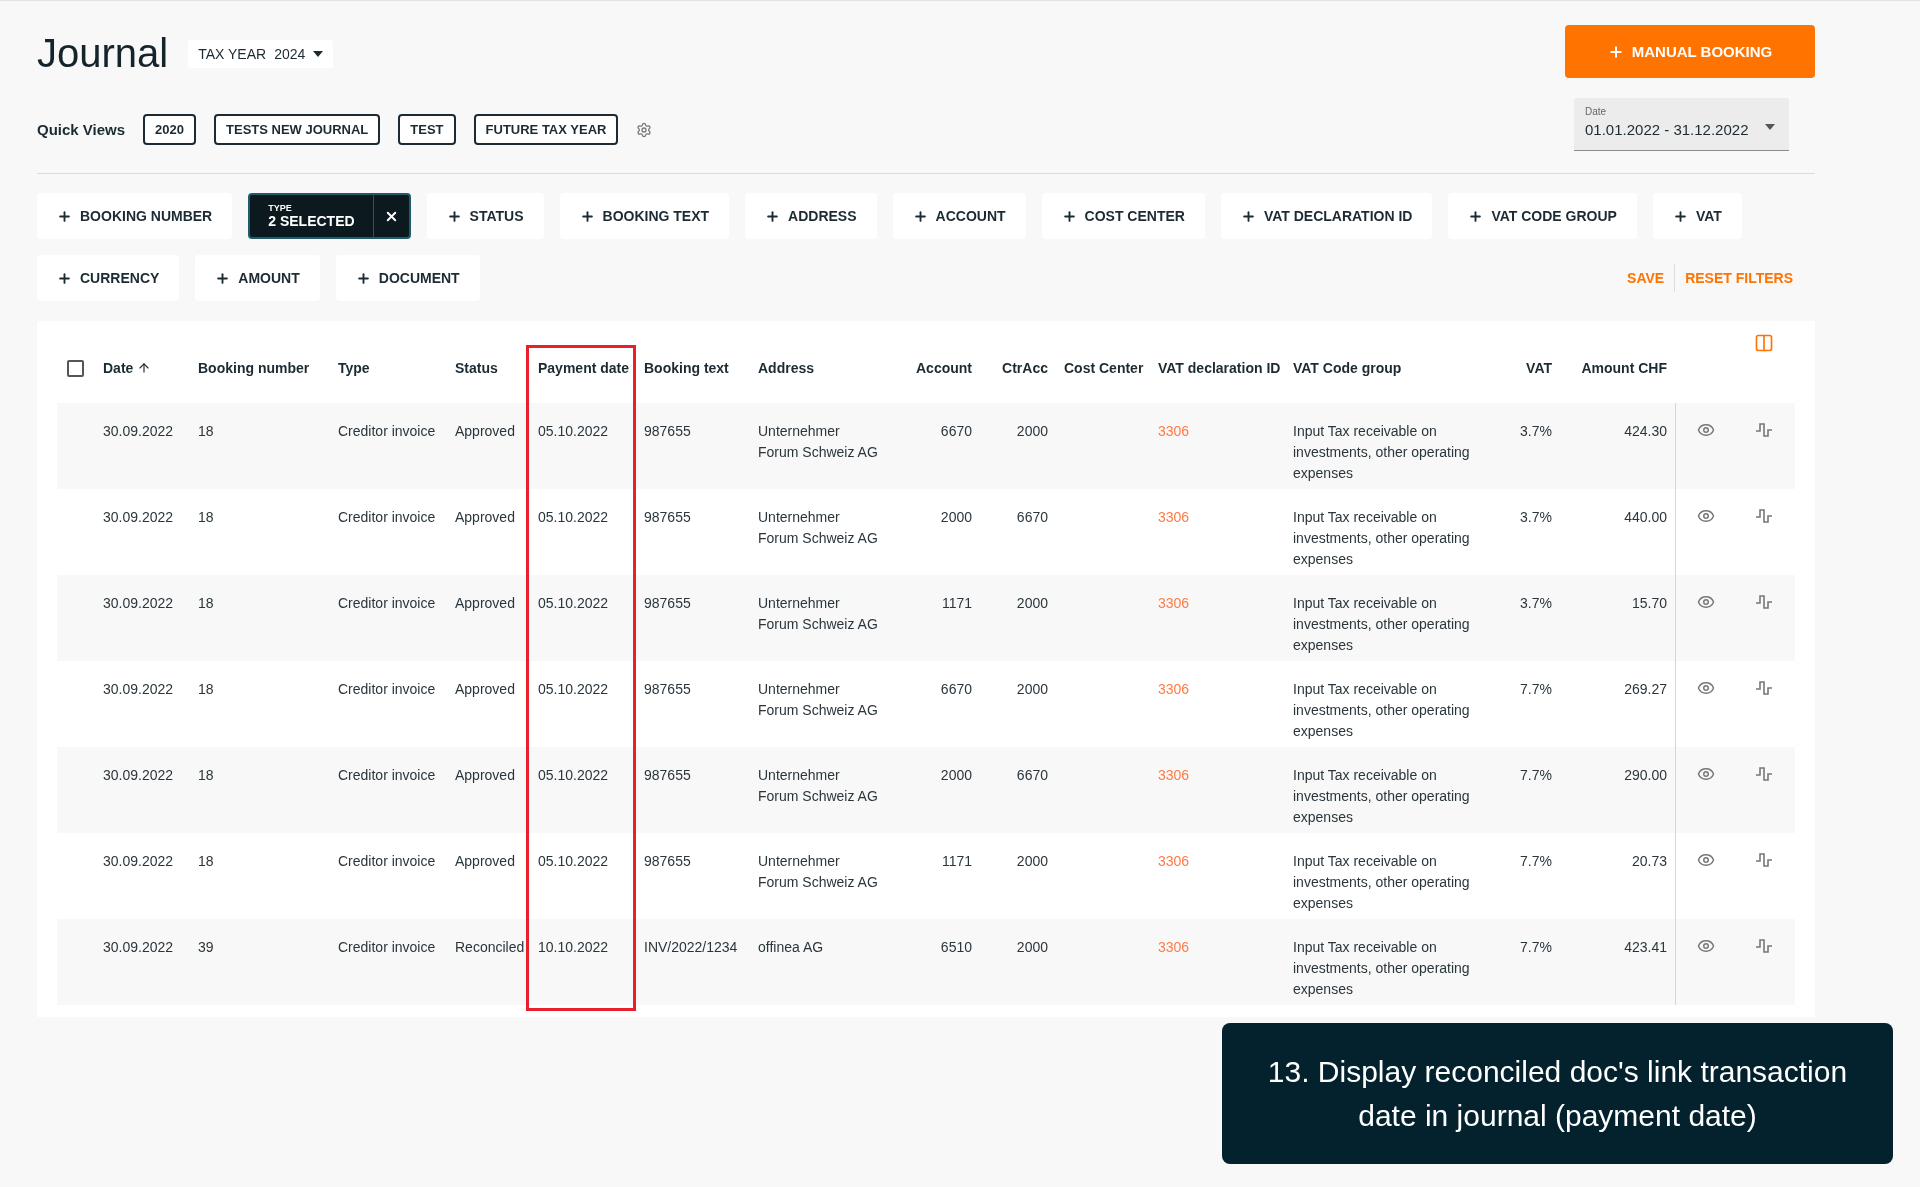 The image size is (1920, 1187). I want to click on quick-view-chip: FUTURE TAX YEAR, so click(546, 129).